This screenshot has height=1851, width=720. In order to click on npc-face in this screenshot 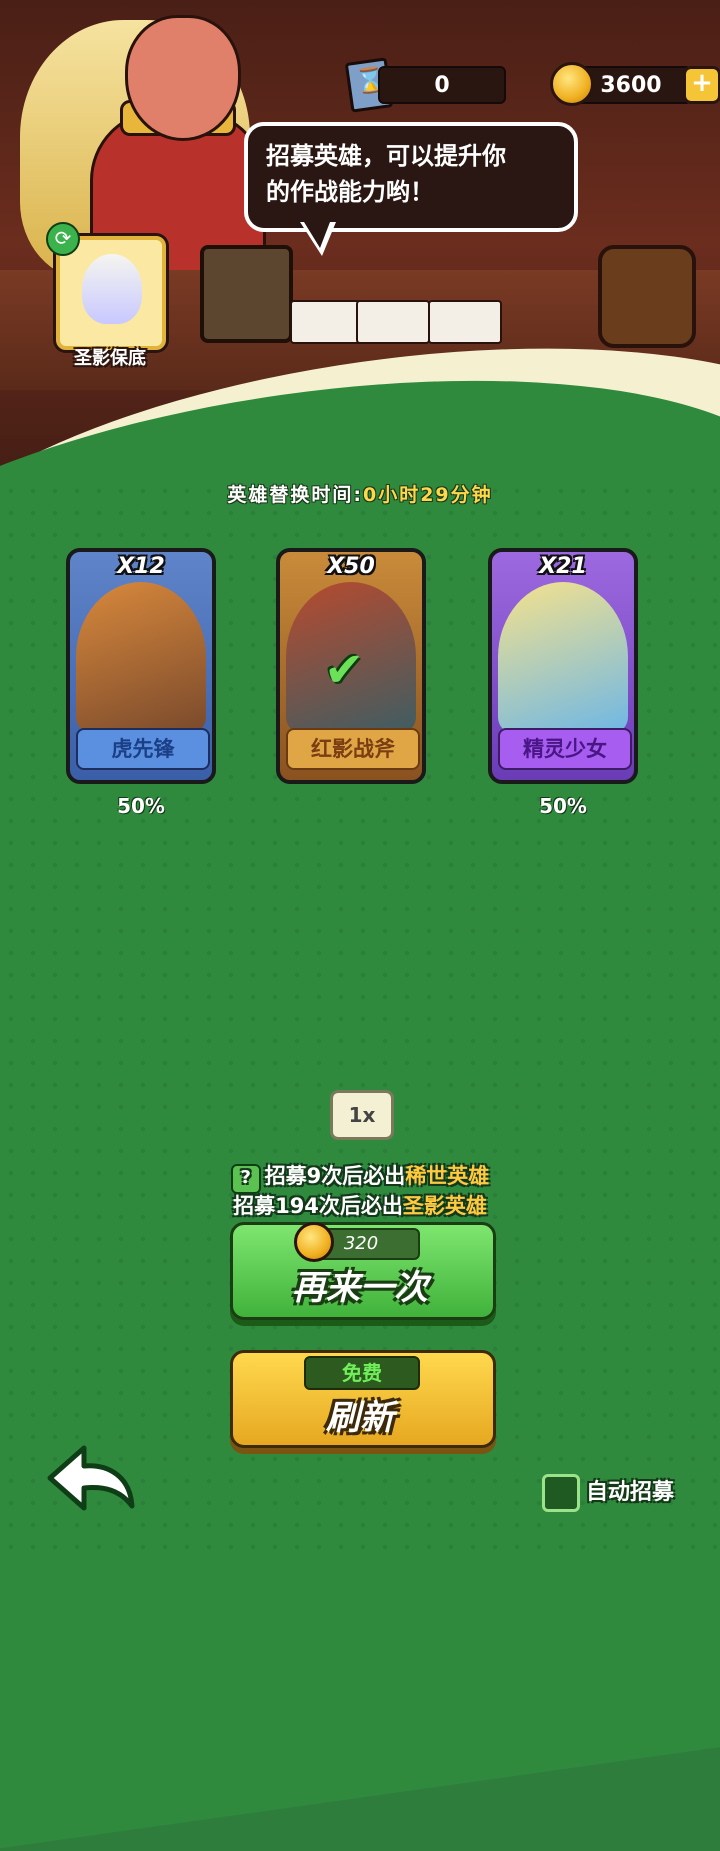, I will do `click(183, 78)`.